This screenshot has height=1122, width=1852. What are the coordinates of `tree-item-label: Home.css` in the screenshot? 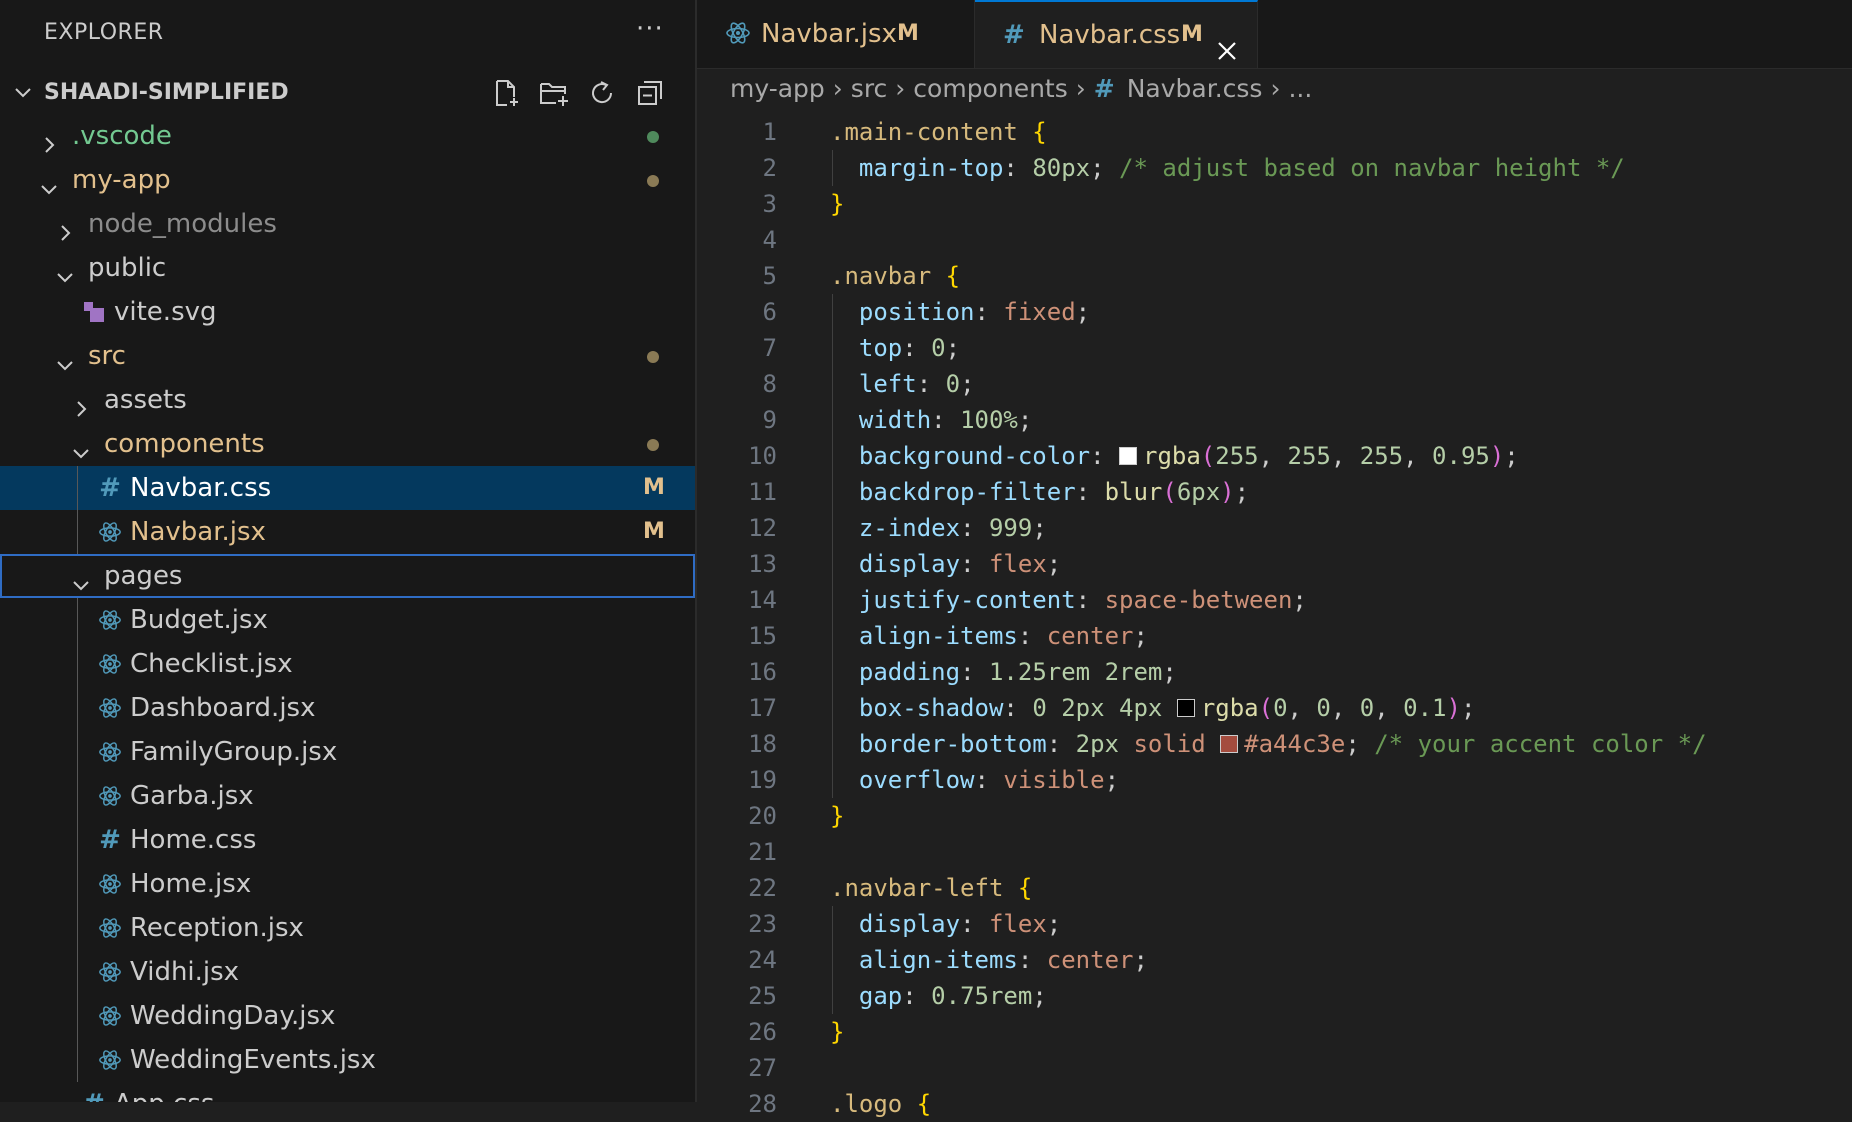 It's located at (193, 840).